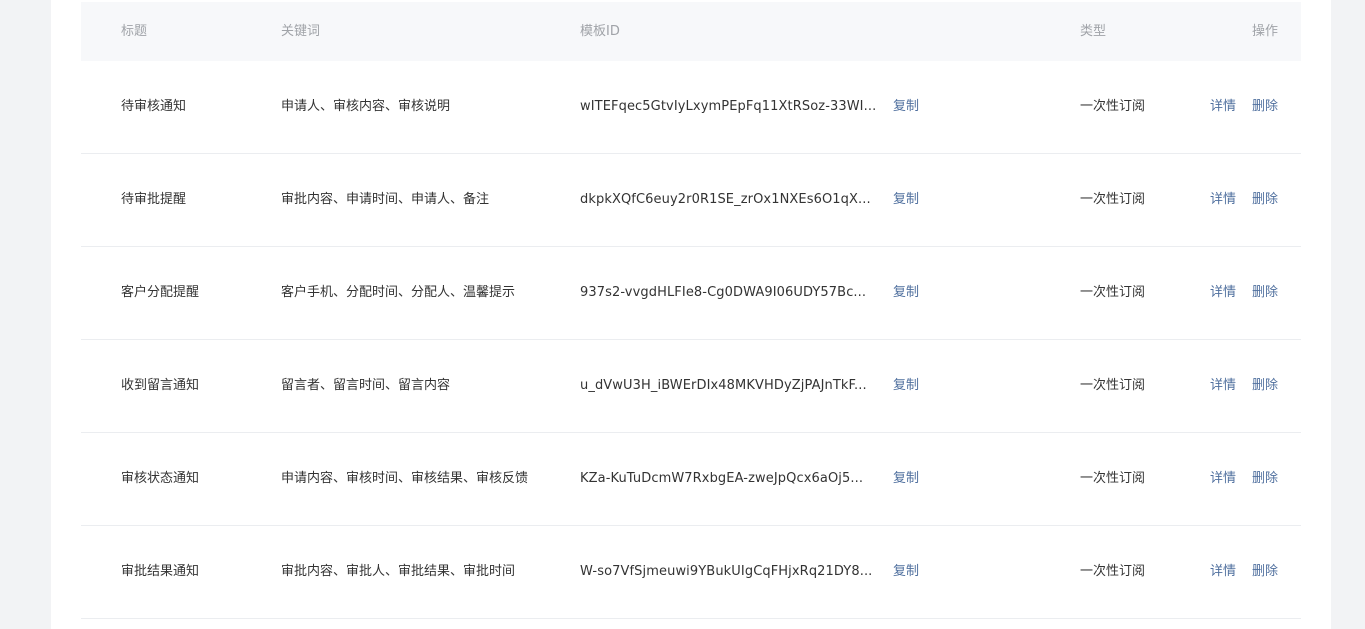  Describe the element at coordinates (366, 385) in the screenshot. I see `row-keywords: 留言者、留言时间、留言内容` at that location.